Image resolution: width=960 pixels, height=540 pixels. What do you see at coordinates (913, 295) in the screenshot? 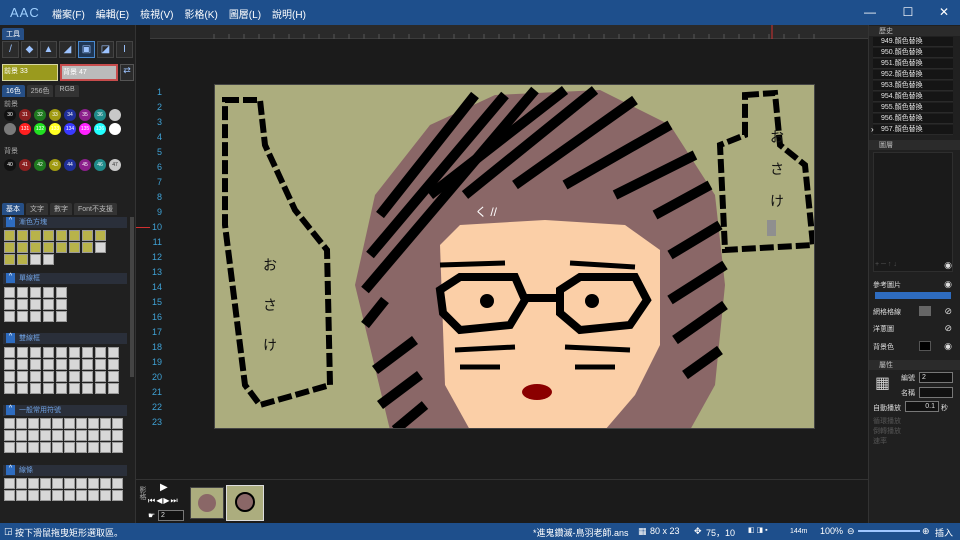
I see `ref-image-dropdown` at bounding box center [913, 295].